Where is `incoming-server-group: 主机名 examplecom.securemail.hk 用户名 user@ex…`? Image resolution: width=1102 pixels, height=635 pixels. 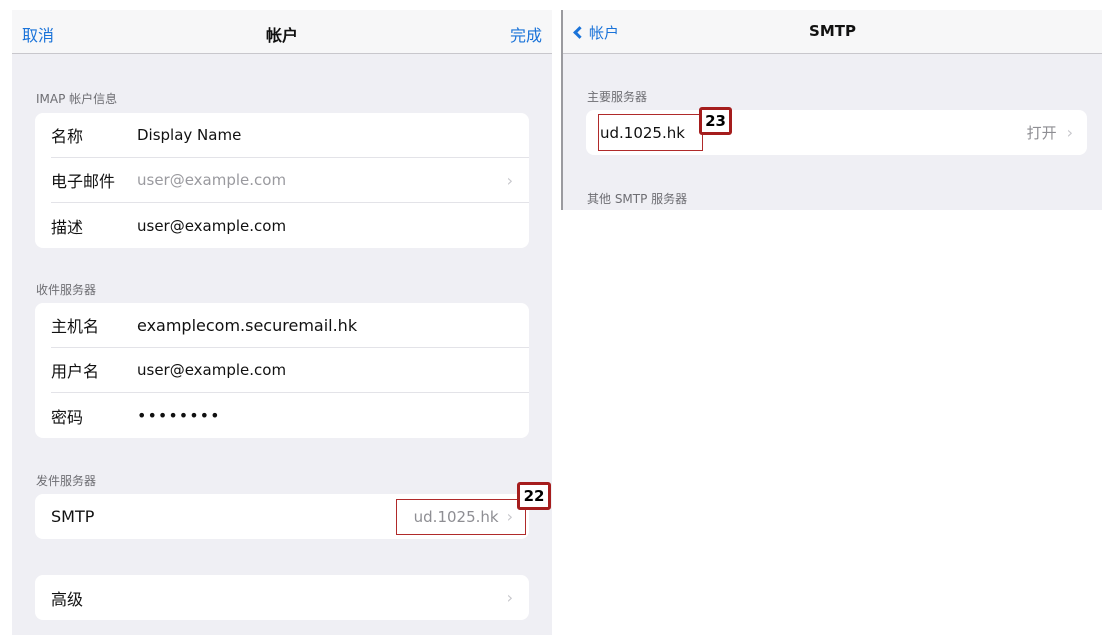 incoming-server-group: 主机名 examplecom.securemail.hk 用户名 user@ex… is located at coordinates (282, 370).